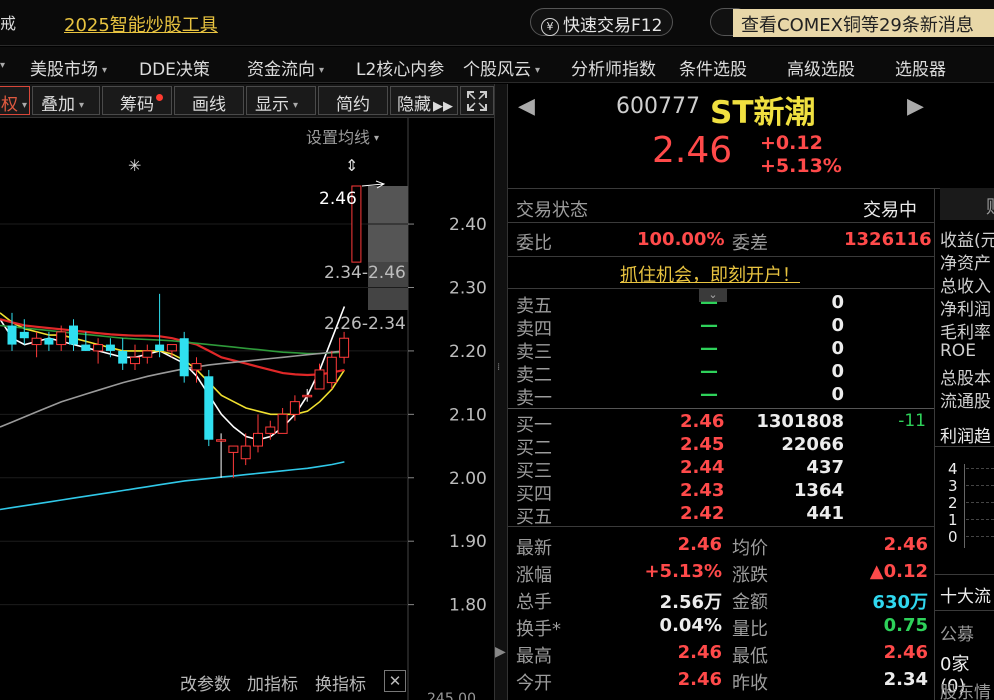  Describe the element at coordinates (501, 67) in the screenshot. I see `menu-item-stock-news: 个股风云 ▾` at that location.